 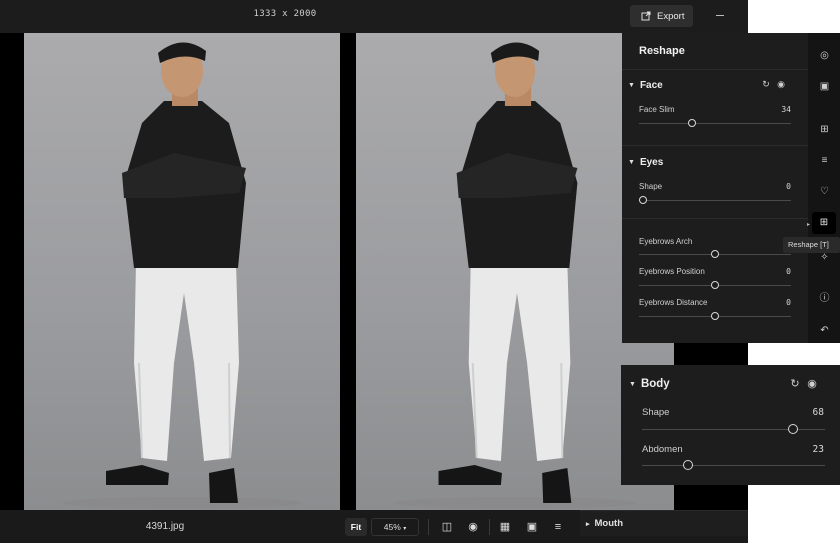 What do you see at coordinates (809, 225) in the screenshot?
I see `pointer-icon: ▸` at bounding box center [809, 225].